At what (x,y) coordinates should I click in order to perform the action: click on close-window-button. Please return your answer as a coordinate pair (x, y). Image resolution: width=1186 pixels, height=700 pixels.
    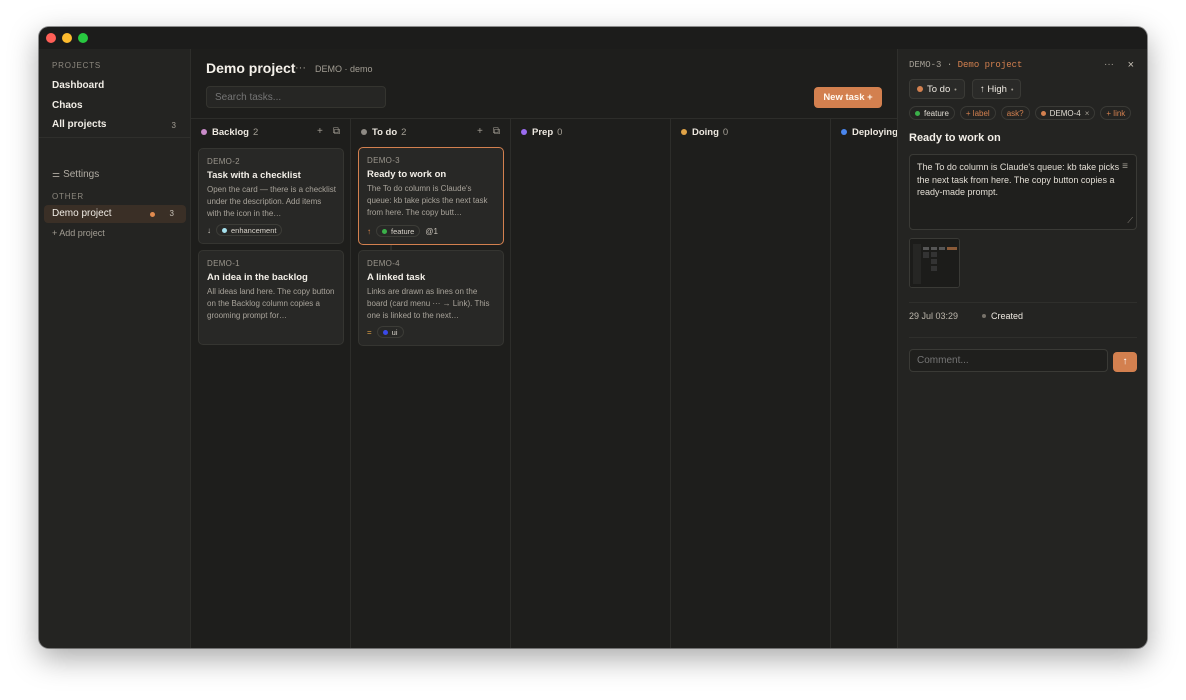
    Looking at the image, I should click on (51, 38).